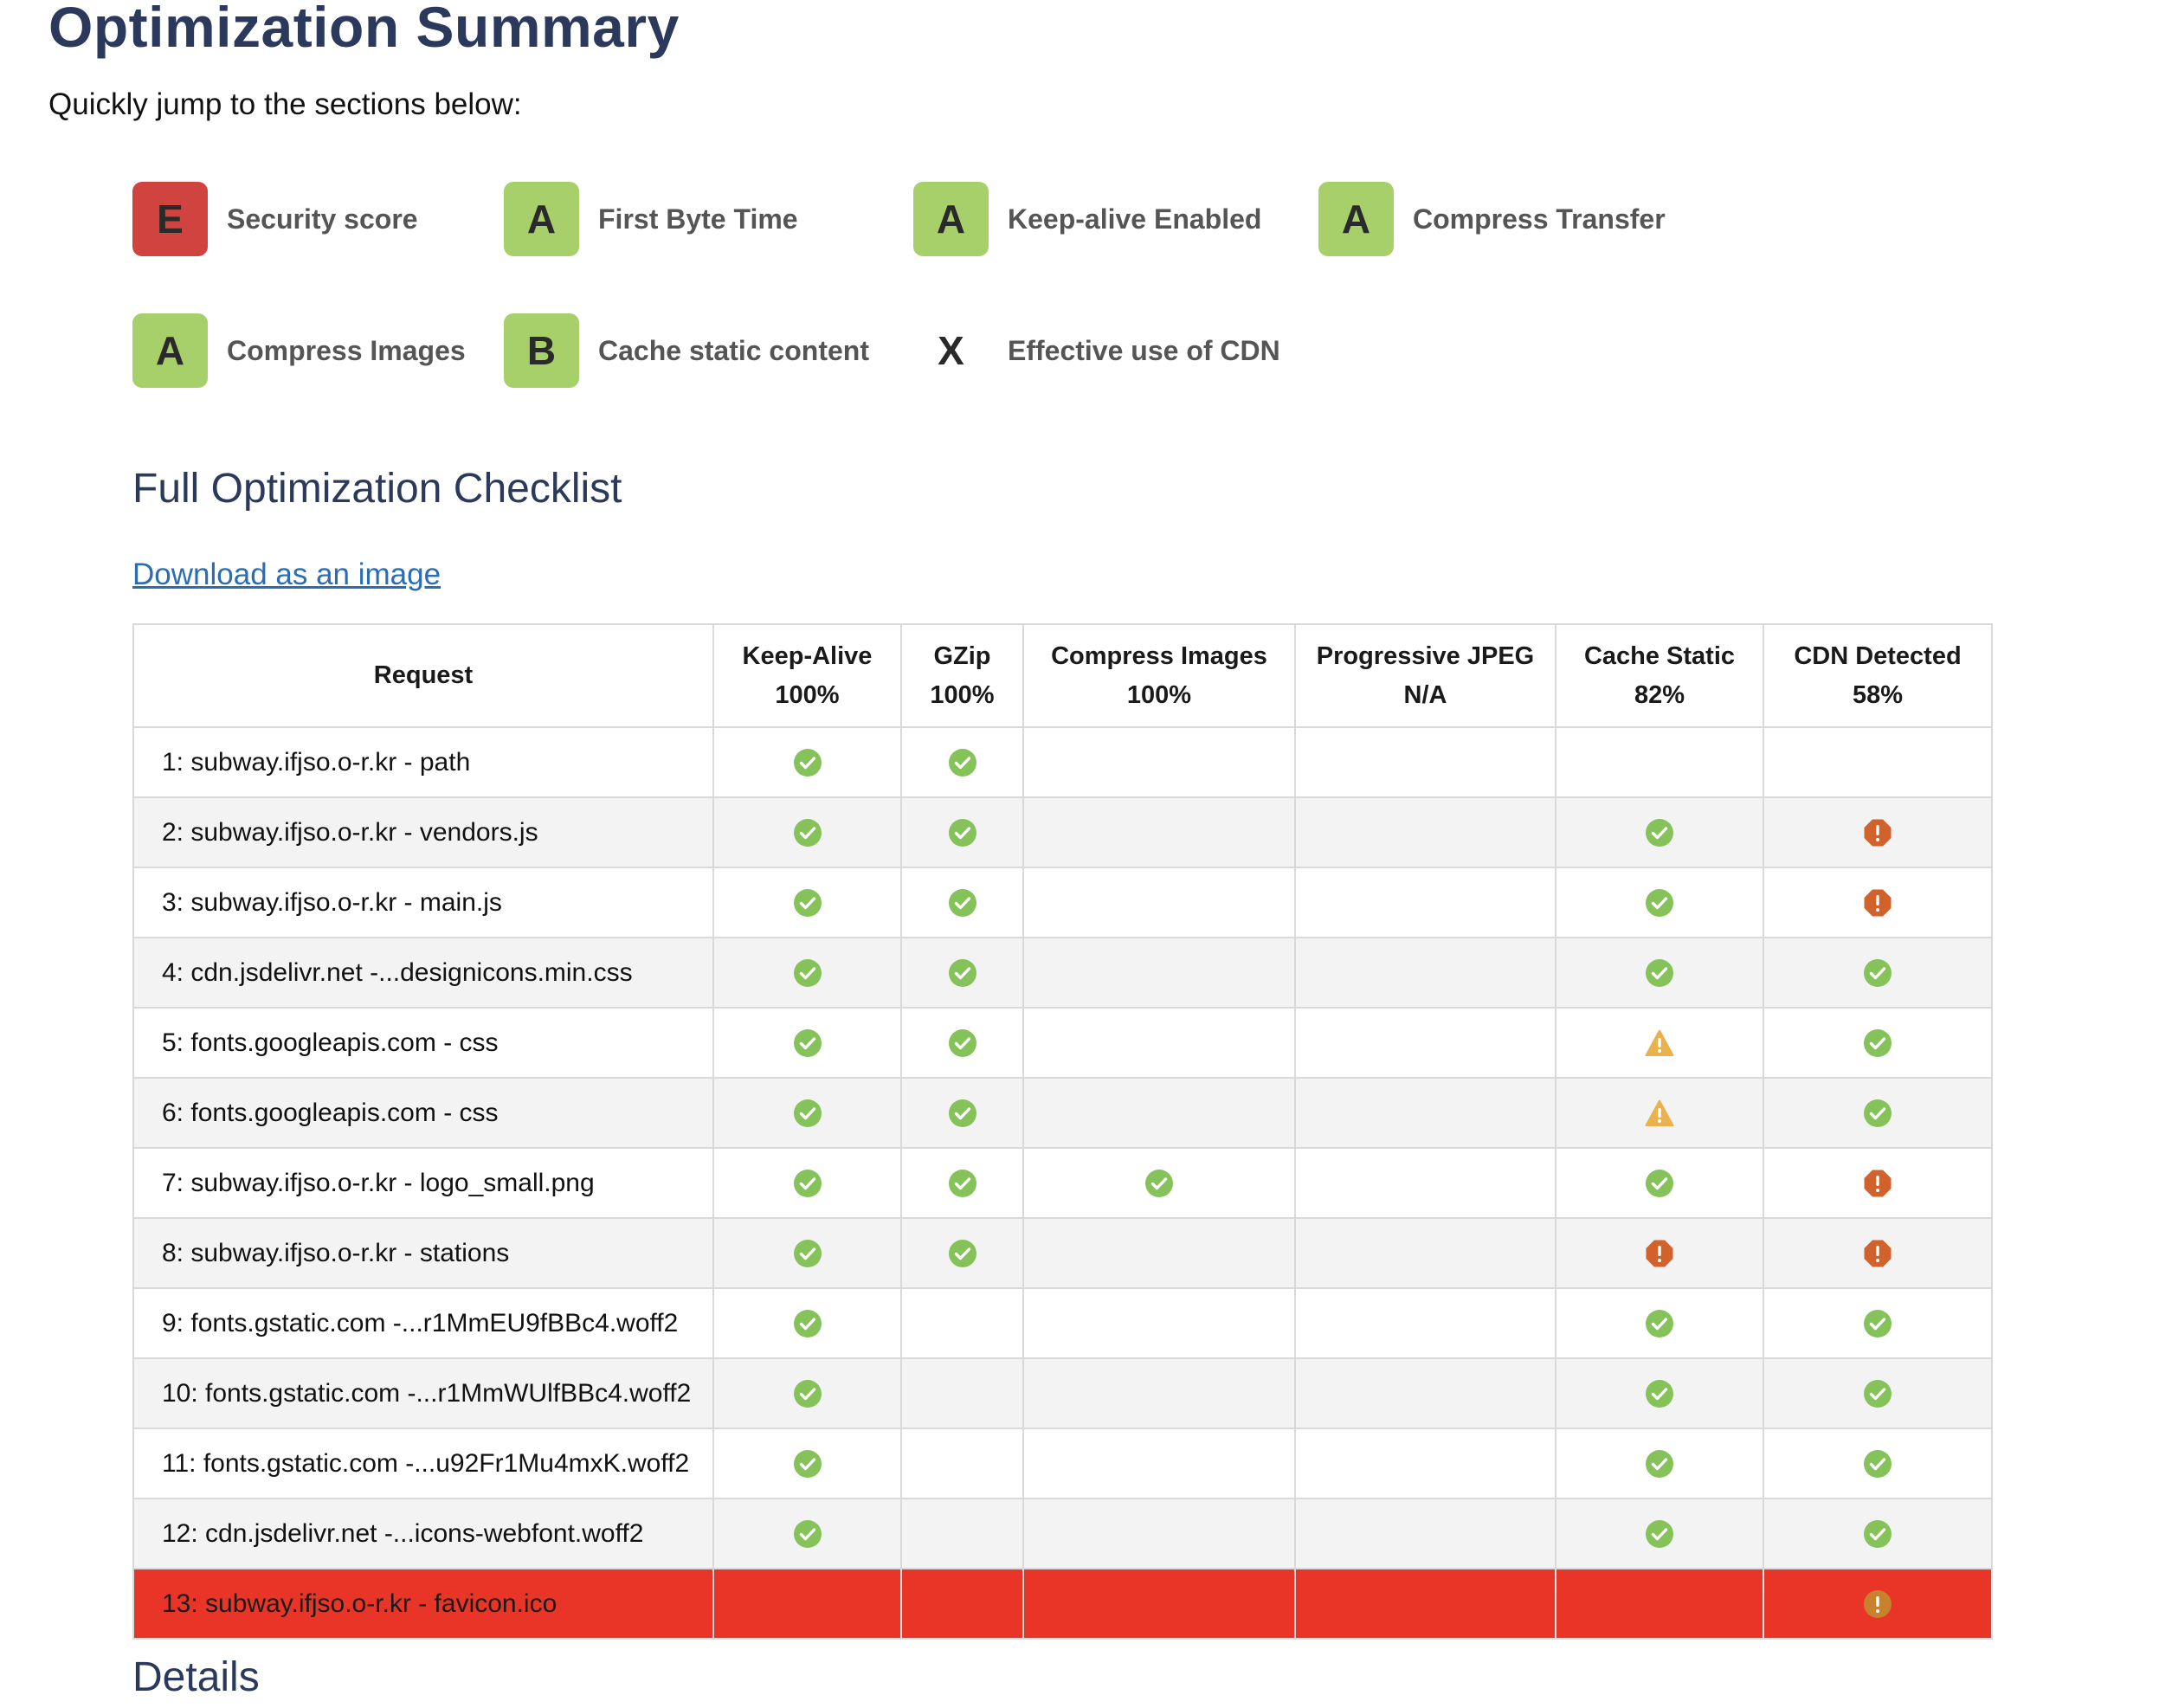 Image resolution: width=2159 pixels, height=1708 pixels. What do you see at coordinates (1062, 1113) in the screenshot?
I see `table-row: 6: fonts.googleapis.com - css` at bounding box center [1062, 1113].